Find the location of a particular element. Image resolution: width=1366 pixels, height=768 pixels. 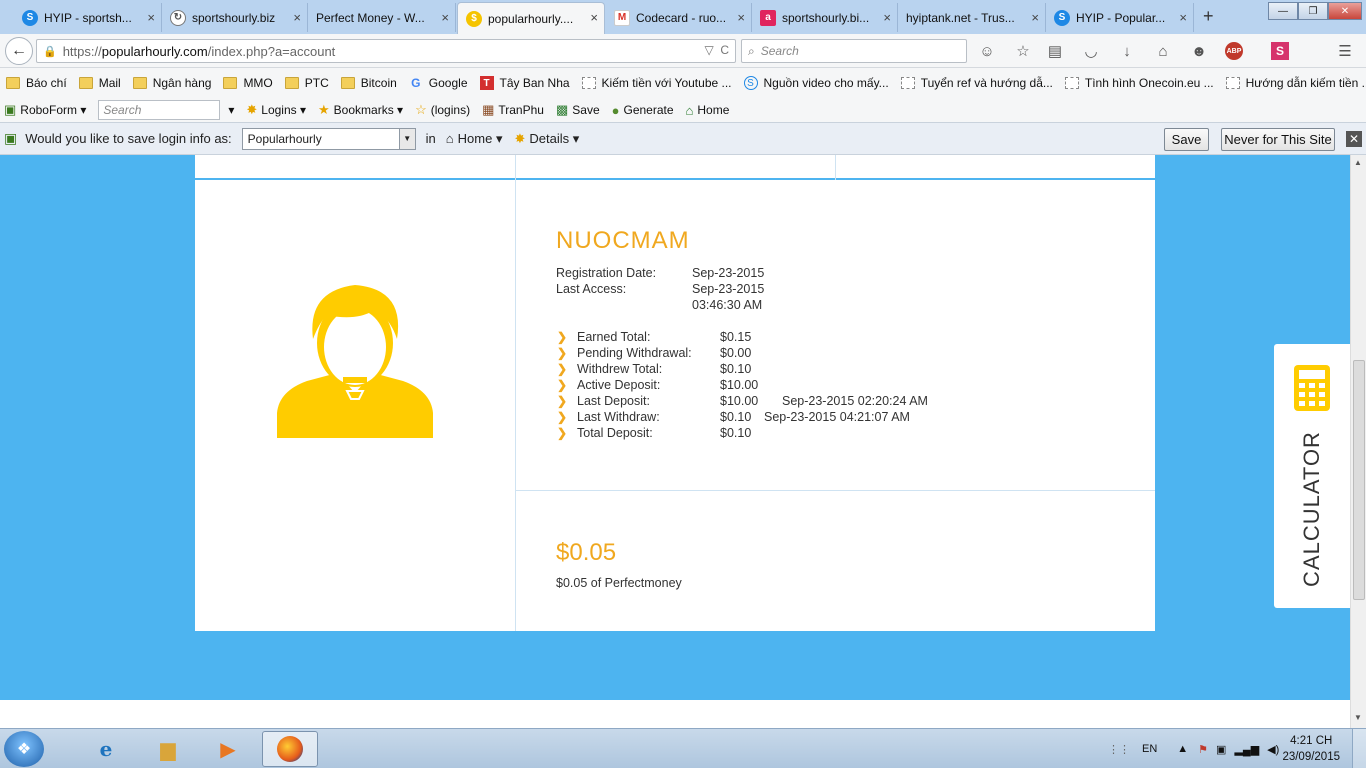

bookmarks-menu: ★ Bookmarks ▾ is located at coordinates (360, 110).